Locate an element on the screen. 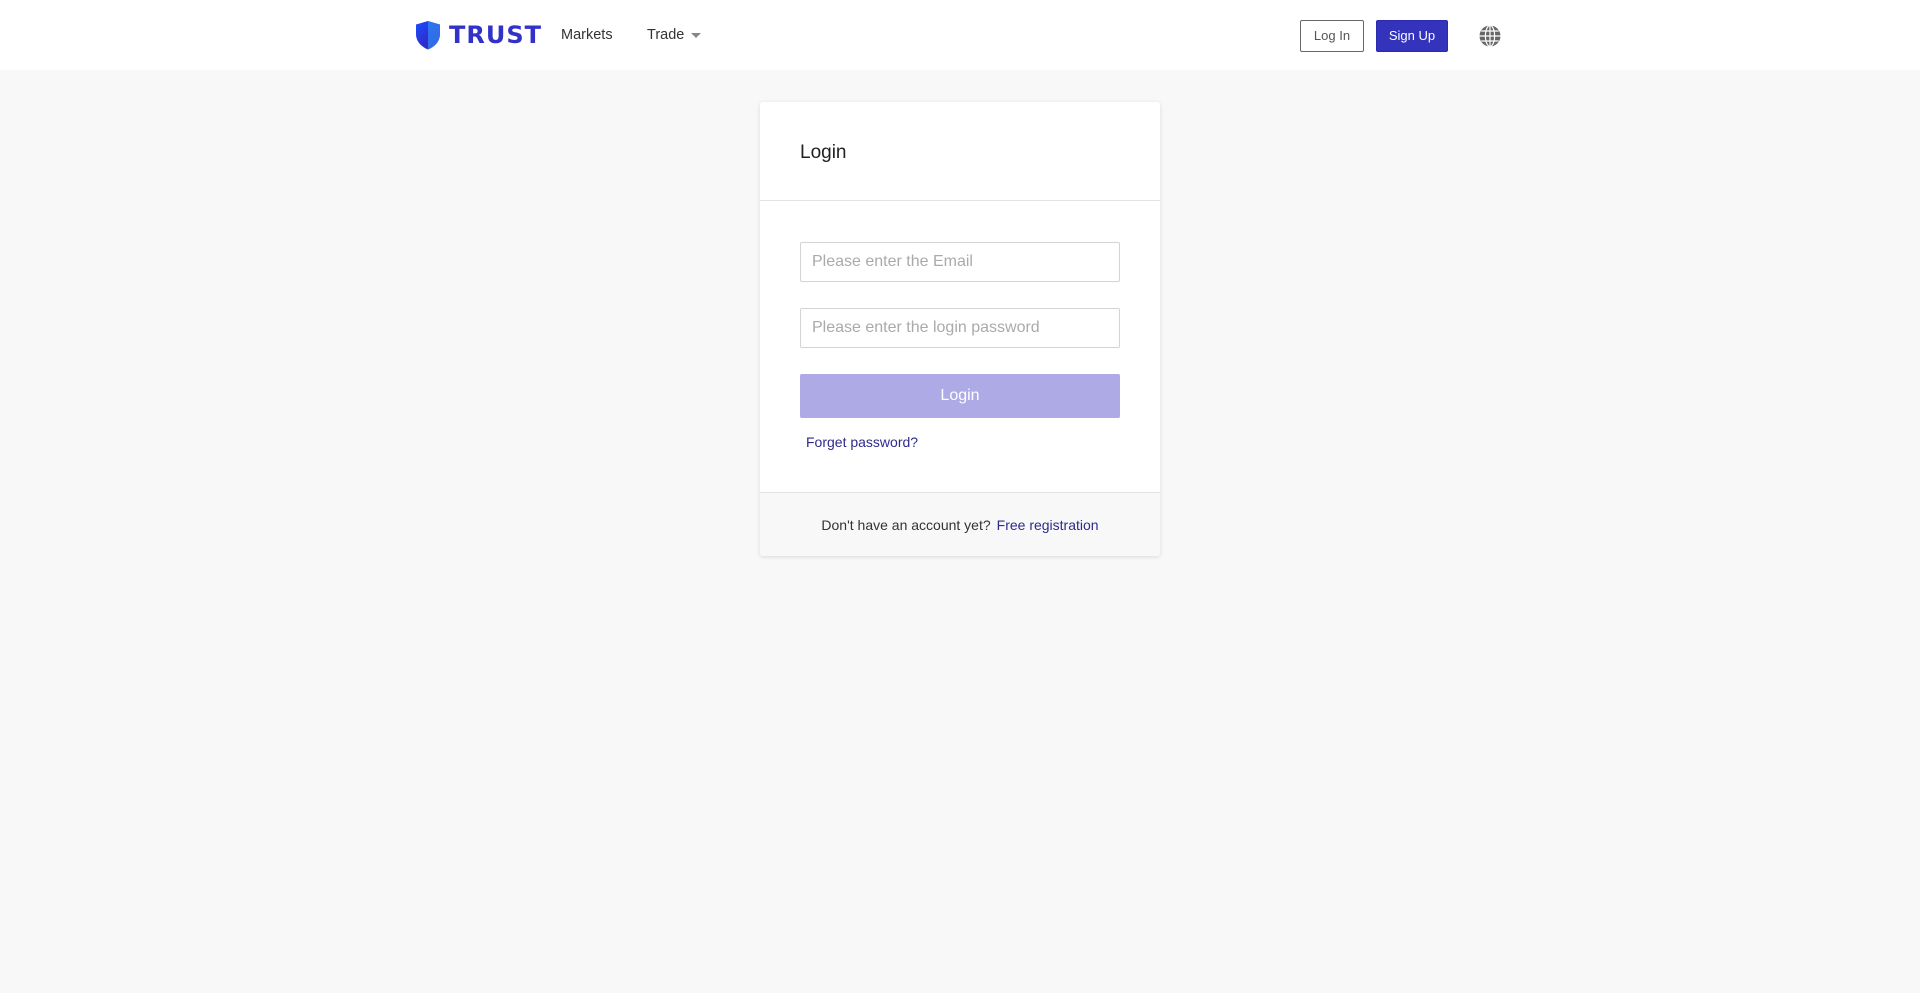 The width and height of the screenshot is (1920, 993). email-input is located at coordinates (960, 262).